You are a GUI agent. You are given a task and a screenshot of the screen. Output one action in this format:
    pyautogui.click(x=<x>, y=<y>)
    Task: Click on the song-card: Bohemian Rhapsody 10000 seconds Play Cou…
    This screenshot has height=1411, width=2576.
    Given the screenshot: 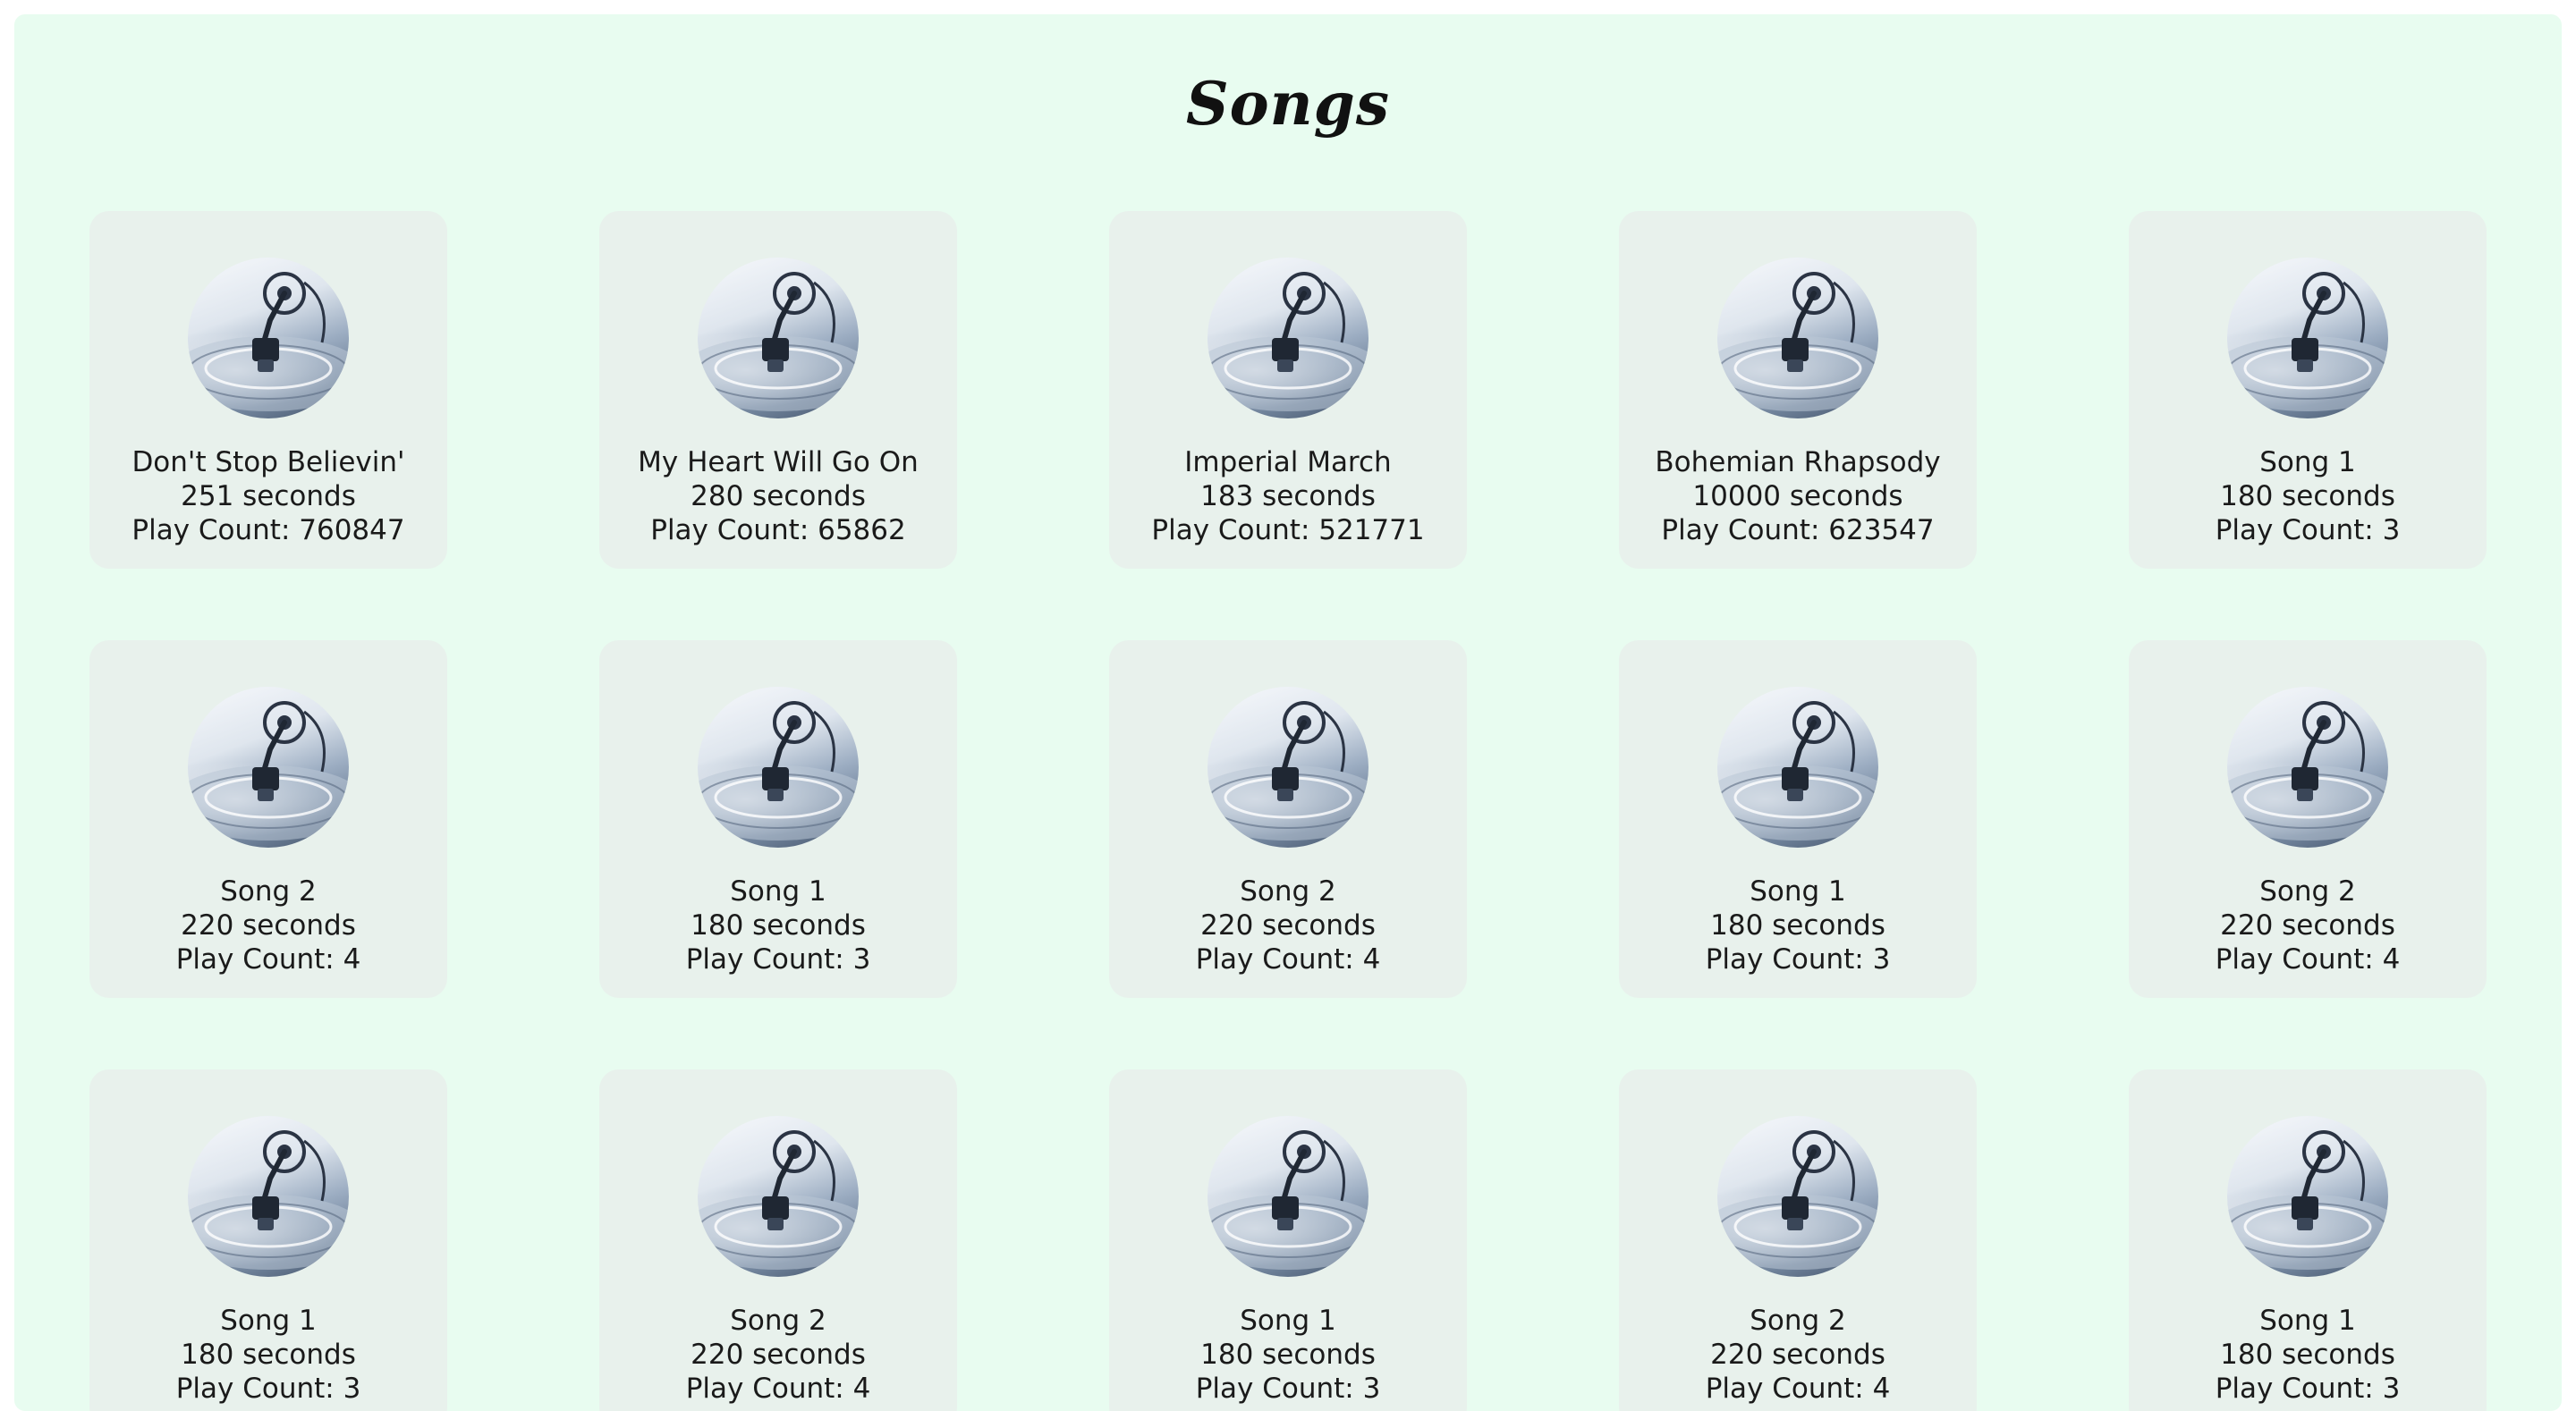 What is the action you would take?
    pyautogui.click(x=1798, y=390)
    